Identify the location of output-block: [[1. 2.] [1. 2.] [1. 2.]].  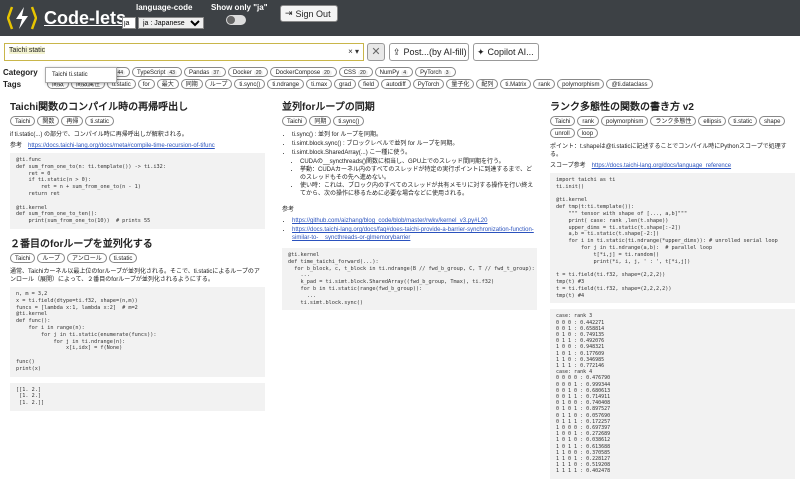
(137, 396).